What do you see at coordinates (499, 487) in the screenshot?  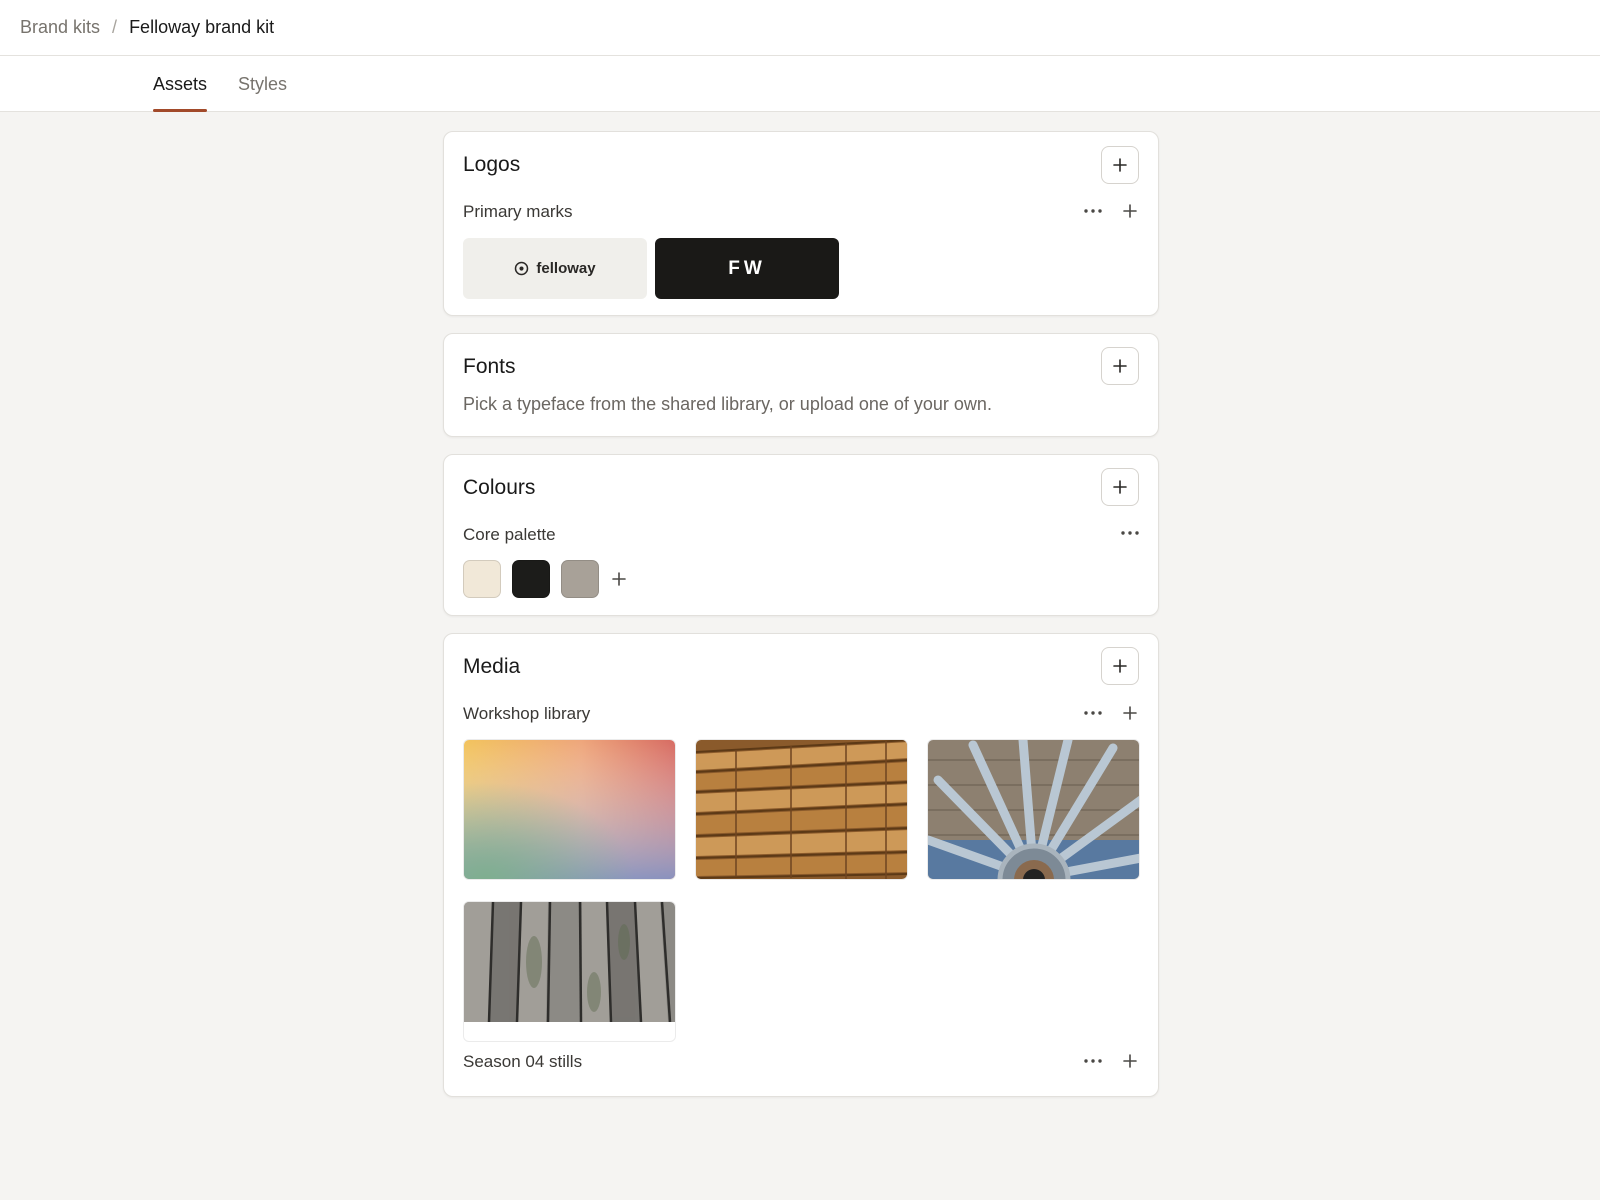 I see `colours-title: Colours` at bounding box center [499, 487].